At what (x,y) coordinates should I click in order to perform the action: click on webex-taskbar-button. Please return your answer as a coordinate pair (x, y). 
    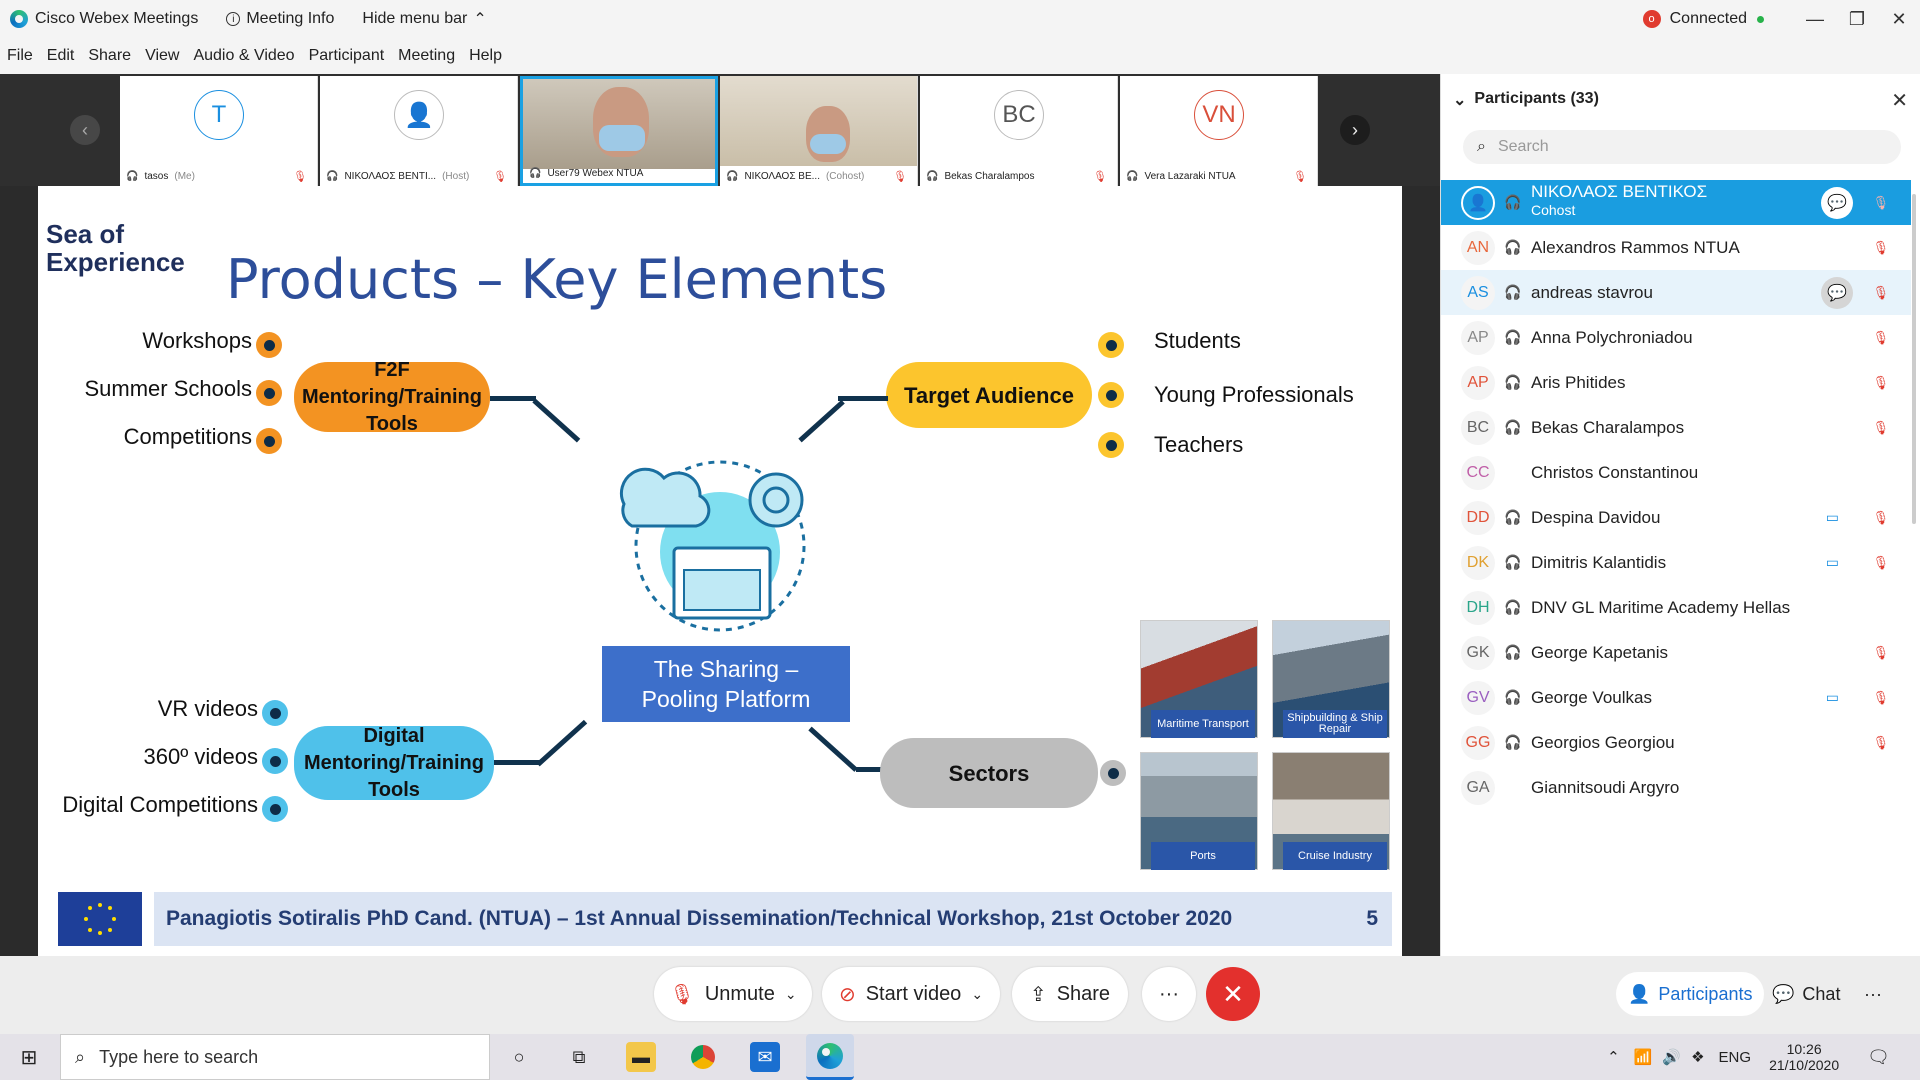
    Looking at the image, I should click on (830, 1057).